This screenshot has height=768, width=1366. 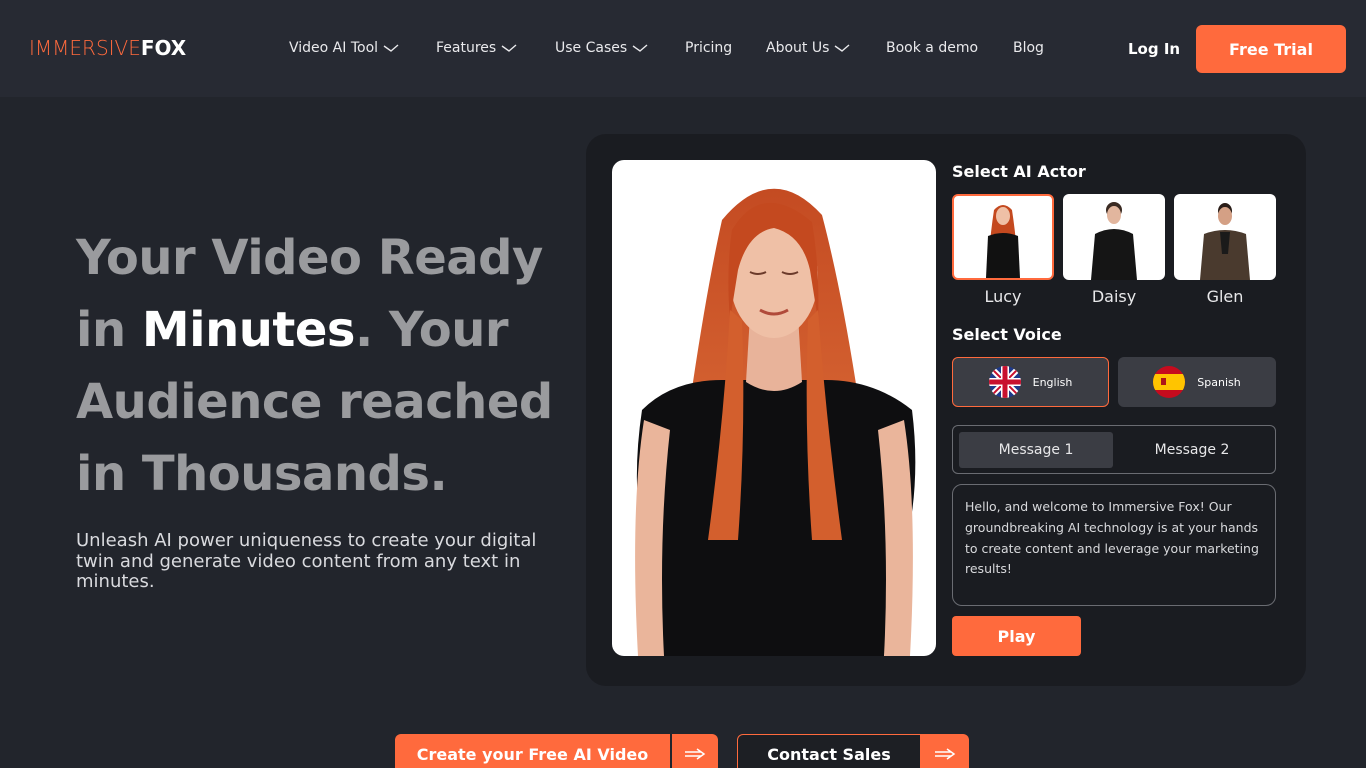 I want to click on hero-title-in: in, so click(x=109, y=330).